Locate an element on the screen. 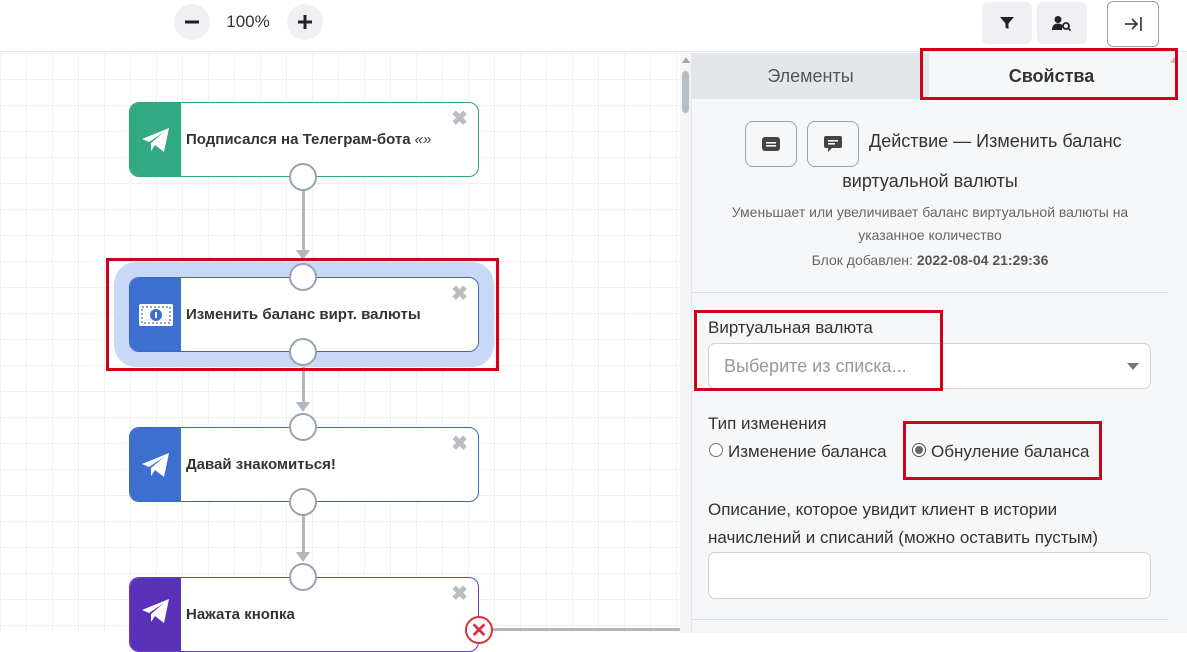 This screenshot has width=1187, height=652. chevron-down-icon is located at coordinates (1133, 366).